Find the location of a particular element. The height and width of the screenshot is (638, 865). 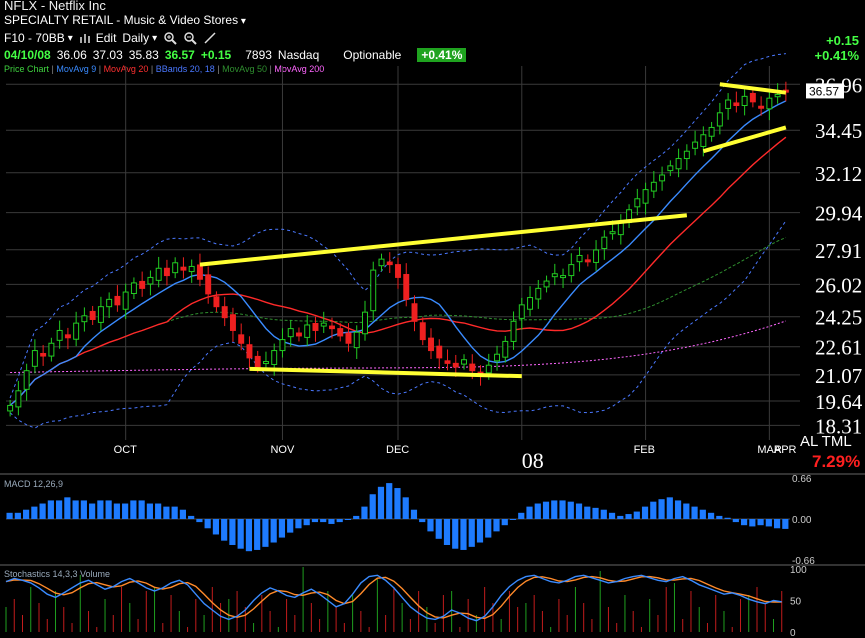

ticker-pct: 7.29% is located at coordinates (836, 462).